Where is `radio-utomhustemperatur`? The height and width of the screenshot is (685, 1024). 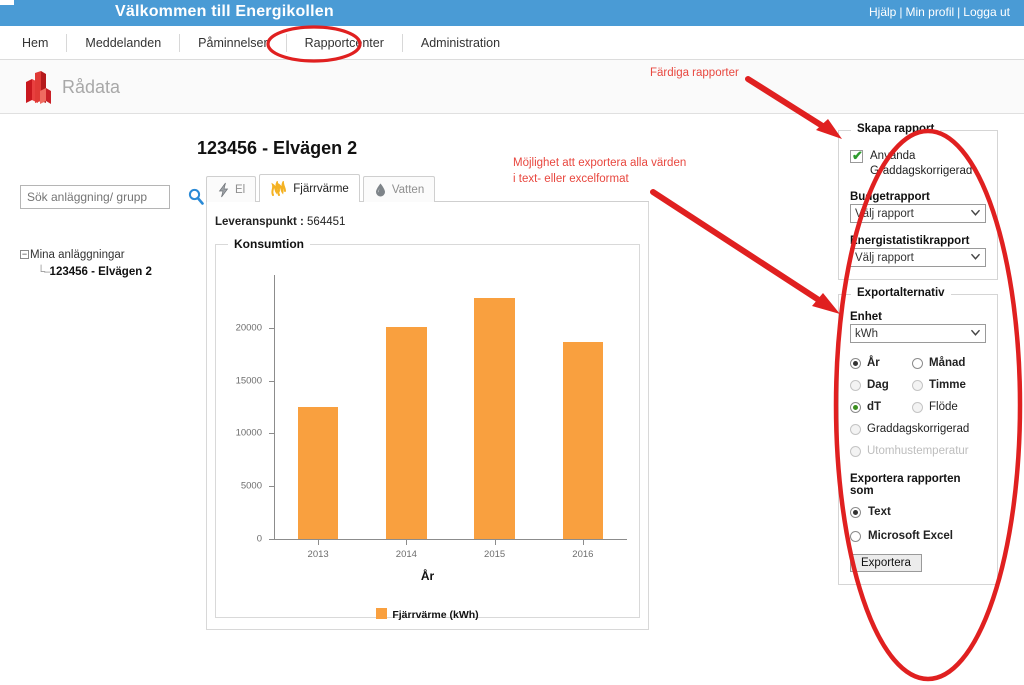
radio-utomhustemperatur is located at coordinates (855, 451).